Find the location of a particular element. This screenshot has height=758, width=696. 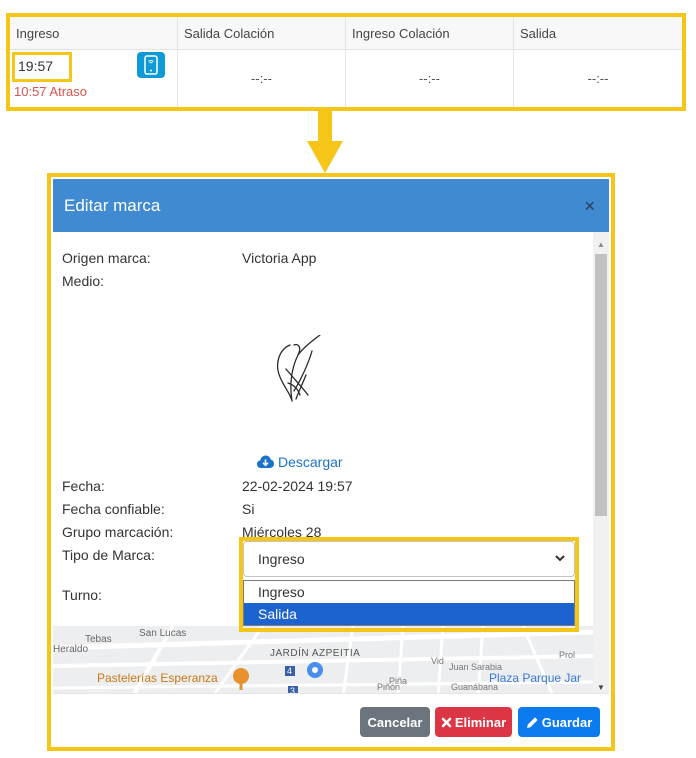

map-street-label: Guanábana is located at coordinates (475, 687).